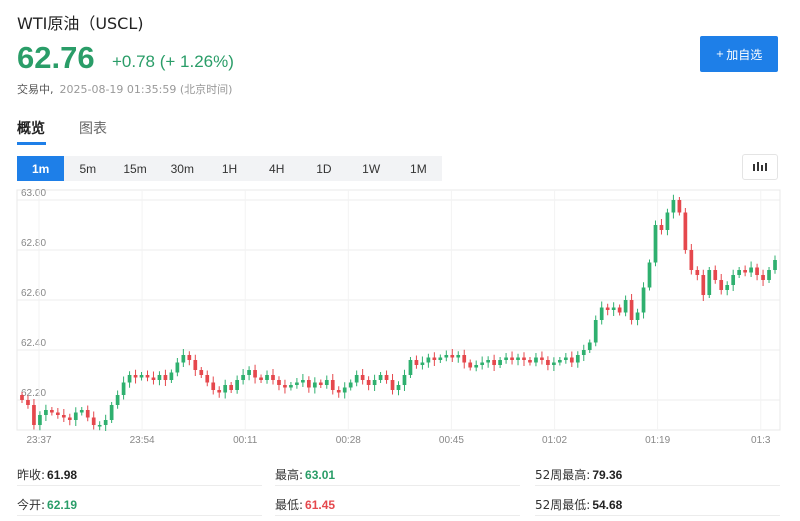  Describe the element at coordinates (41, 168) in the screenshot. I see `period-1m: 1m` at that location.